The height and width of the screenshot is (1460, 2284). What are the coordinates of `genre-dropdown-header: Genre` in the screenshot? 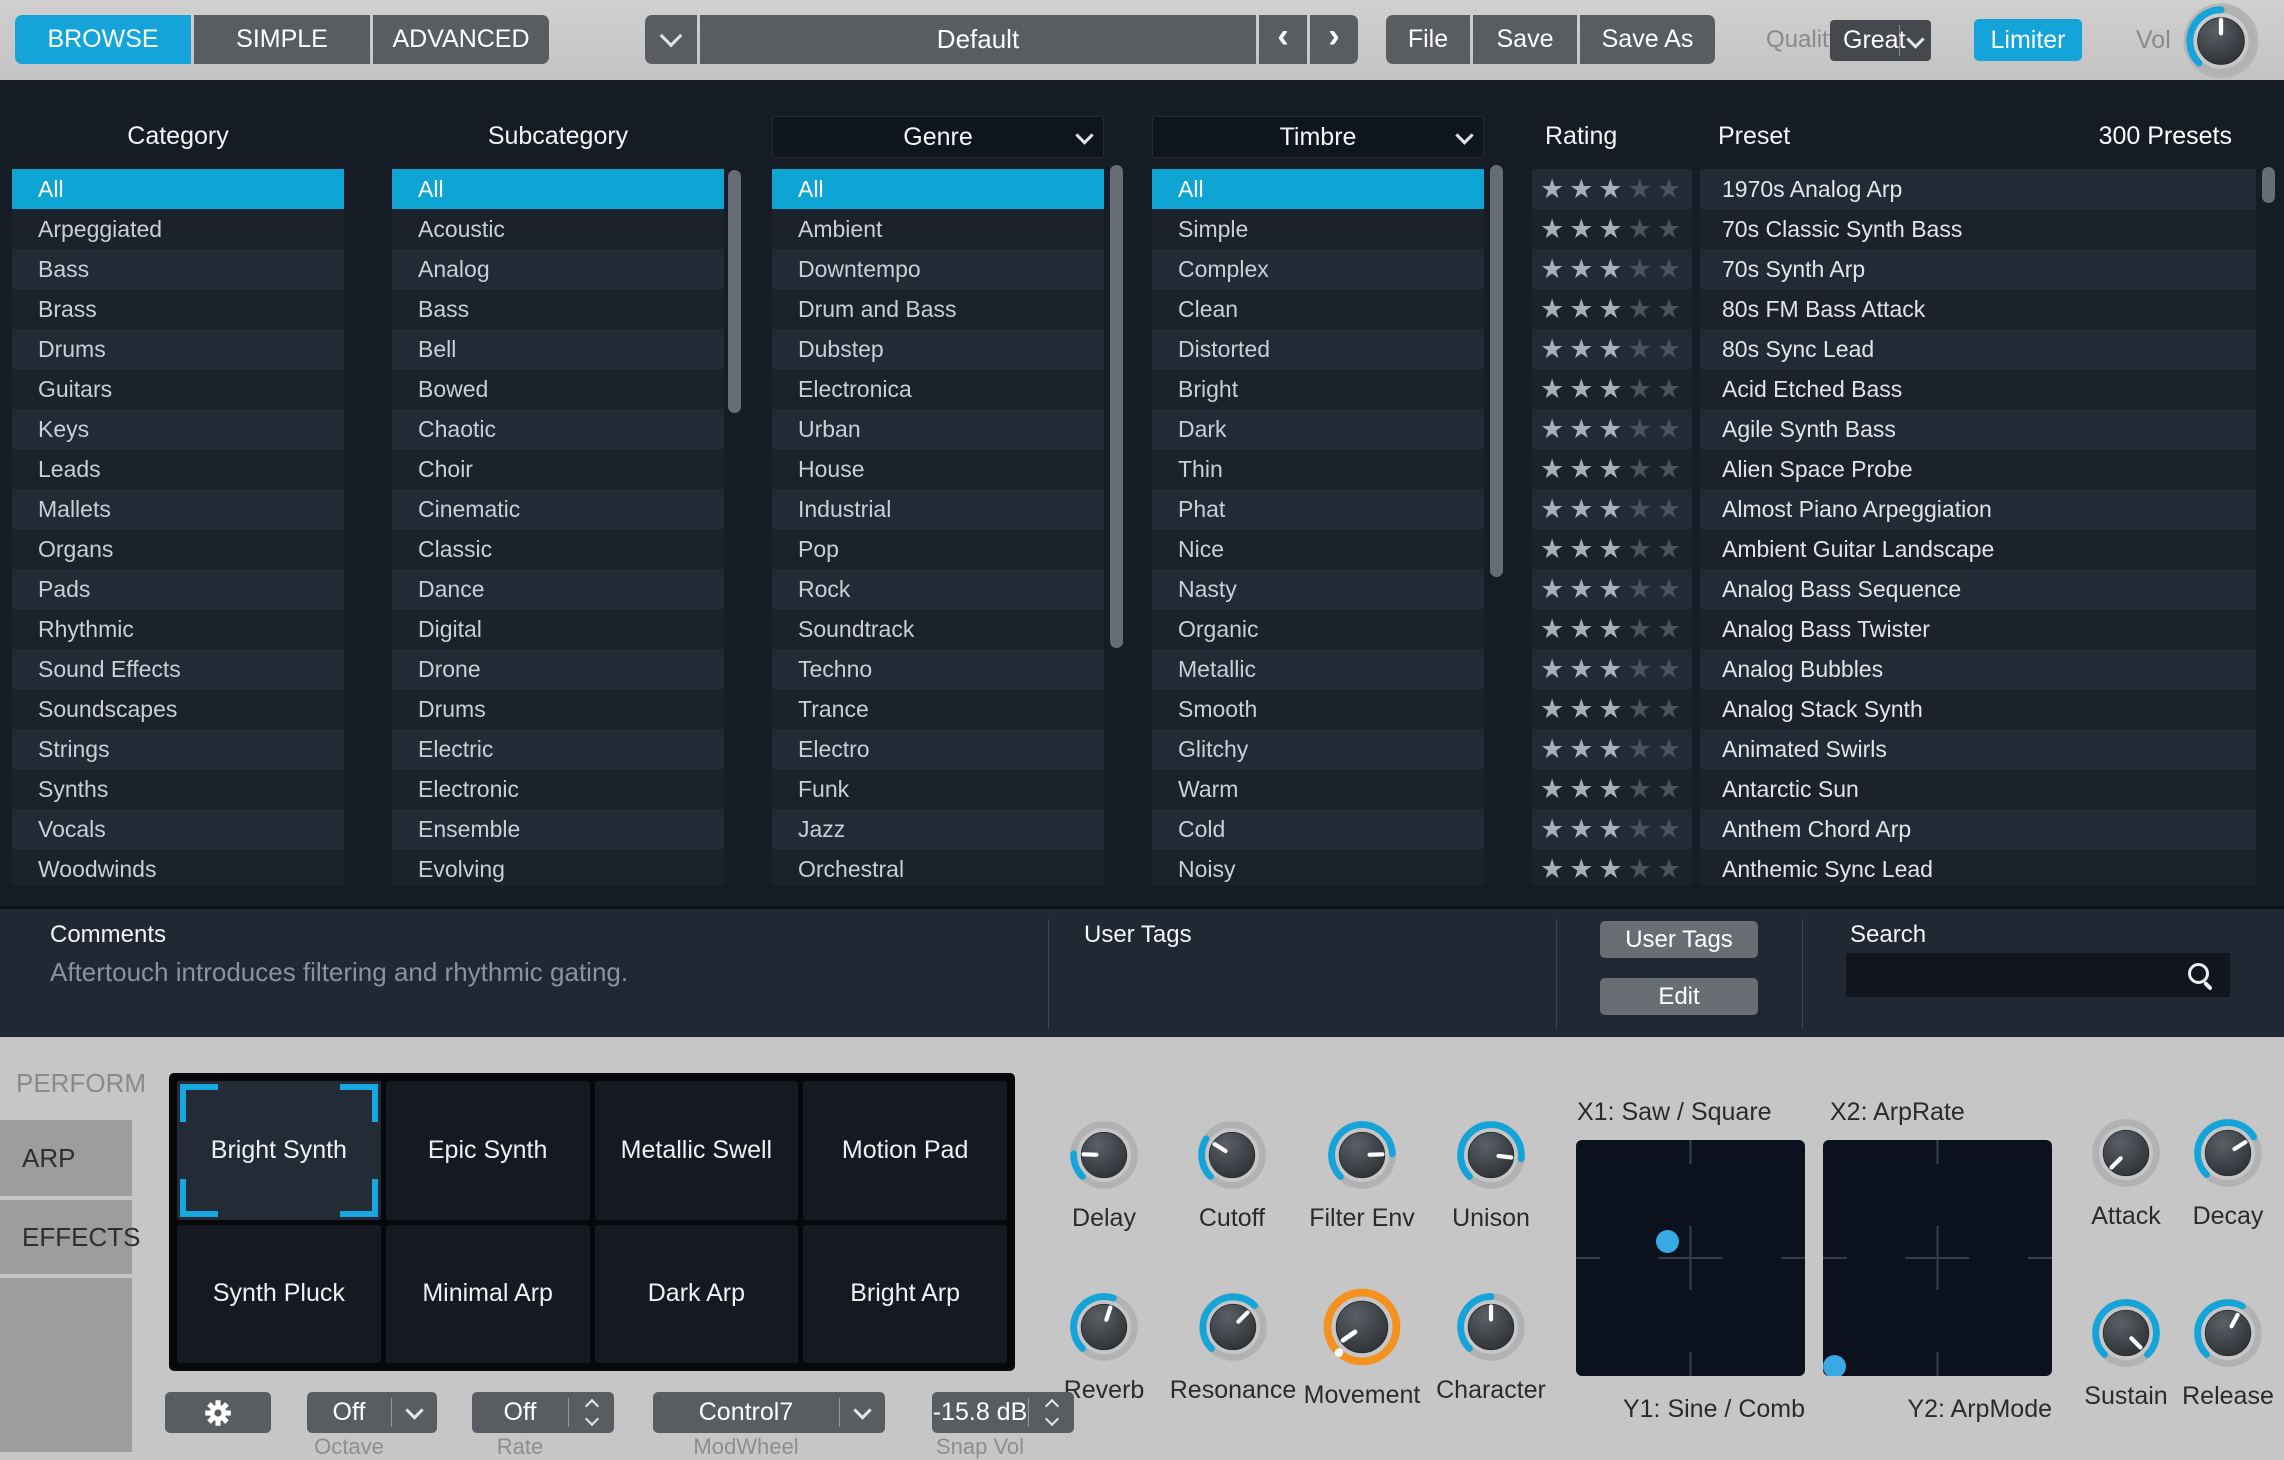 It's located at (938, 137).